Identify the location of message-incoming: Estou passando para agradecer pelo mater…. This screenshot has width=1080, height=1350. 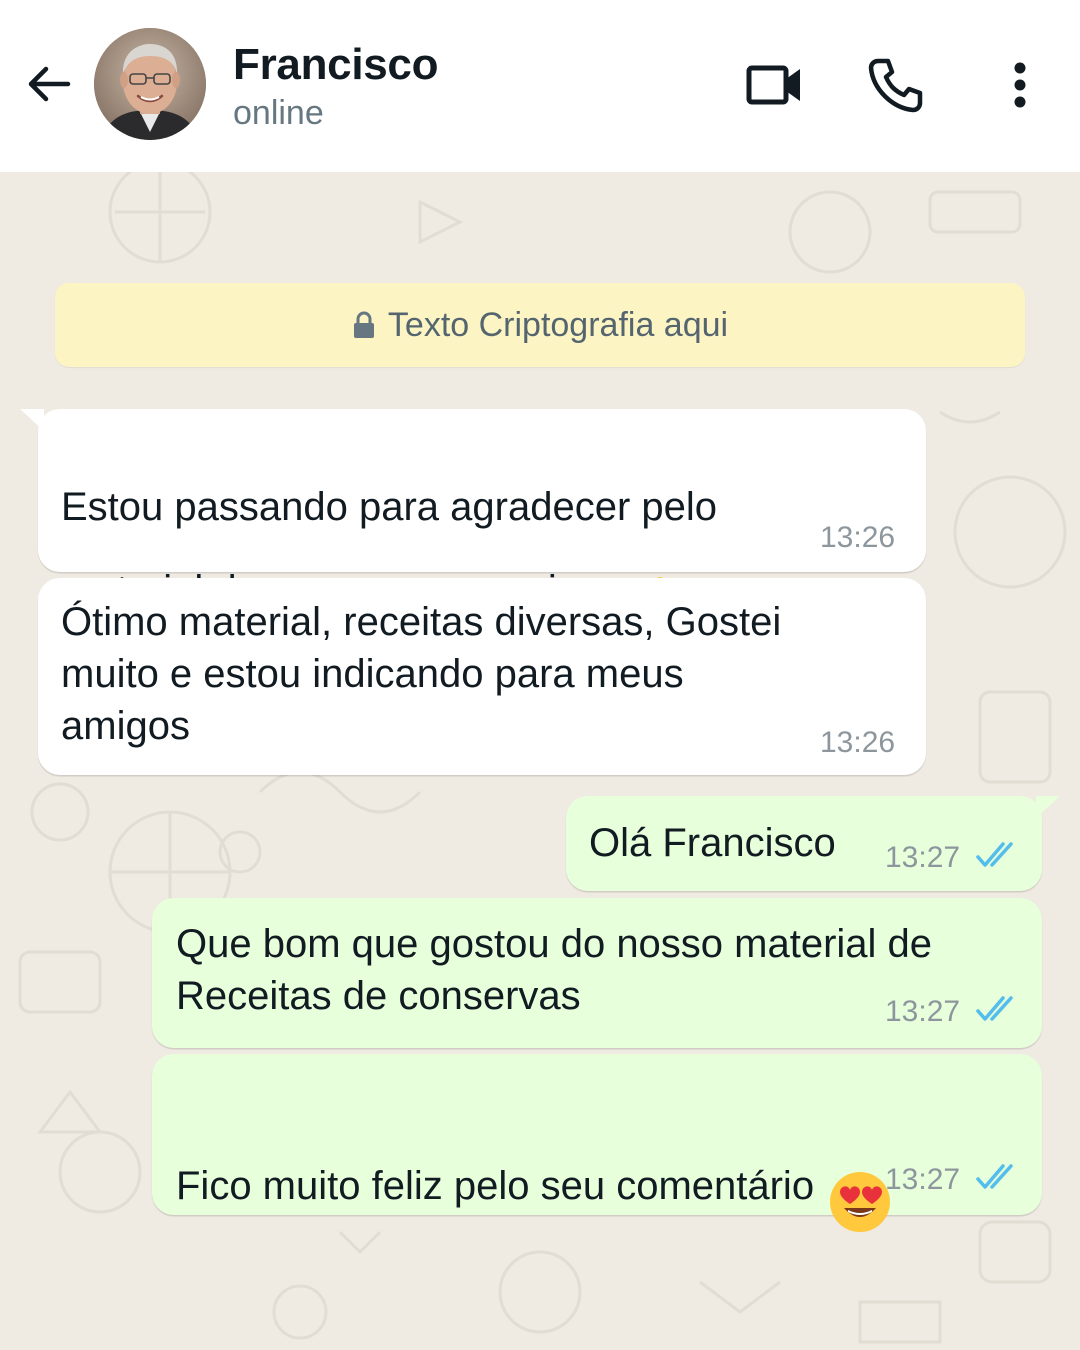
(473, 521).